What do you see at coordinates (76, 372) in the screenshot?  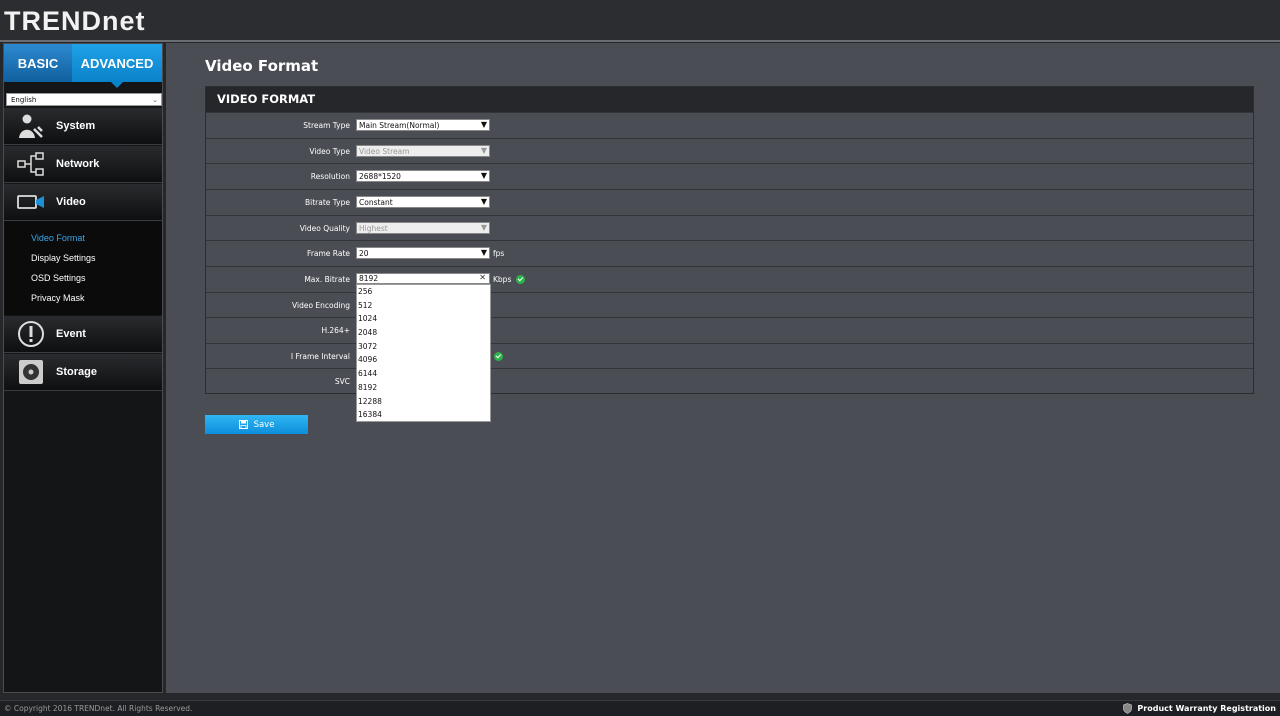 I see `sidebar-item-label: Storage` at bounding box center [76, 372].